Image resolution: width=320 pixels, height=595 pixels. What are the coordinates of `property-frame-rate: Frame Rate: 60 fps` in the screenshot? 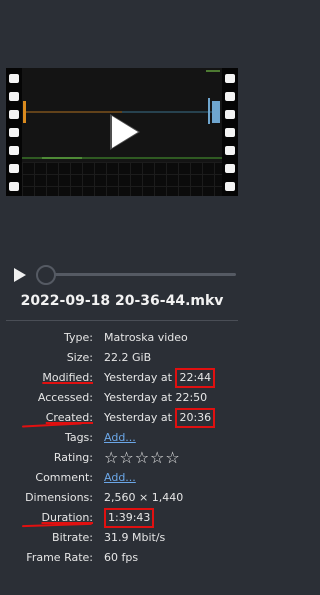 It's located at (122, 558).